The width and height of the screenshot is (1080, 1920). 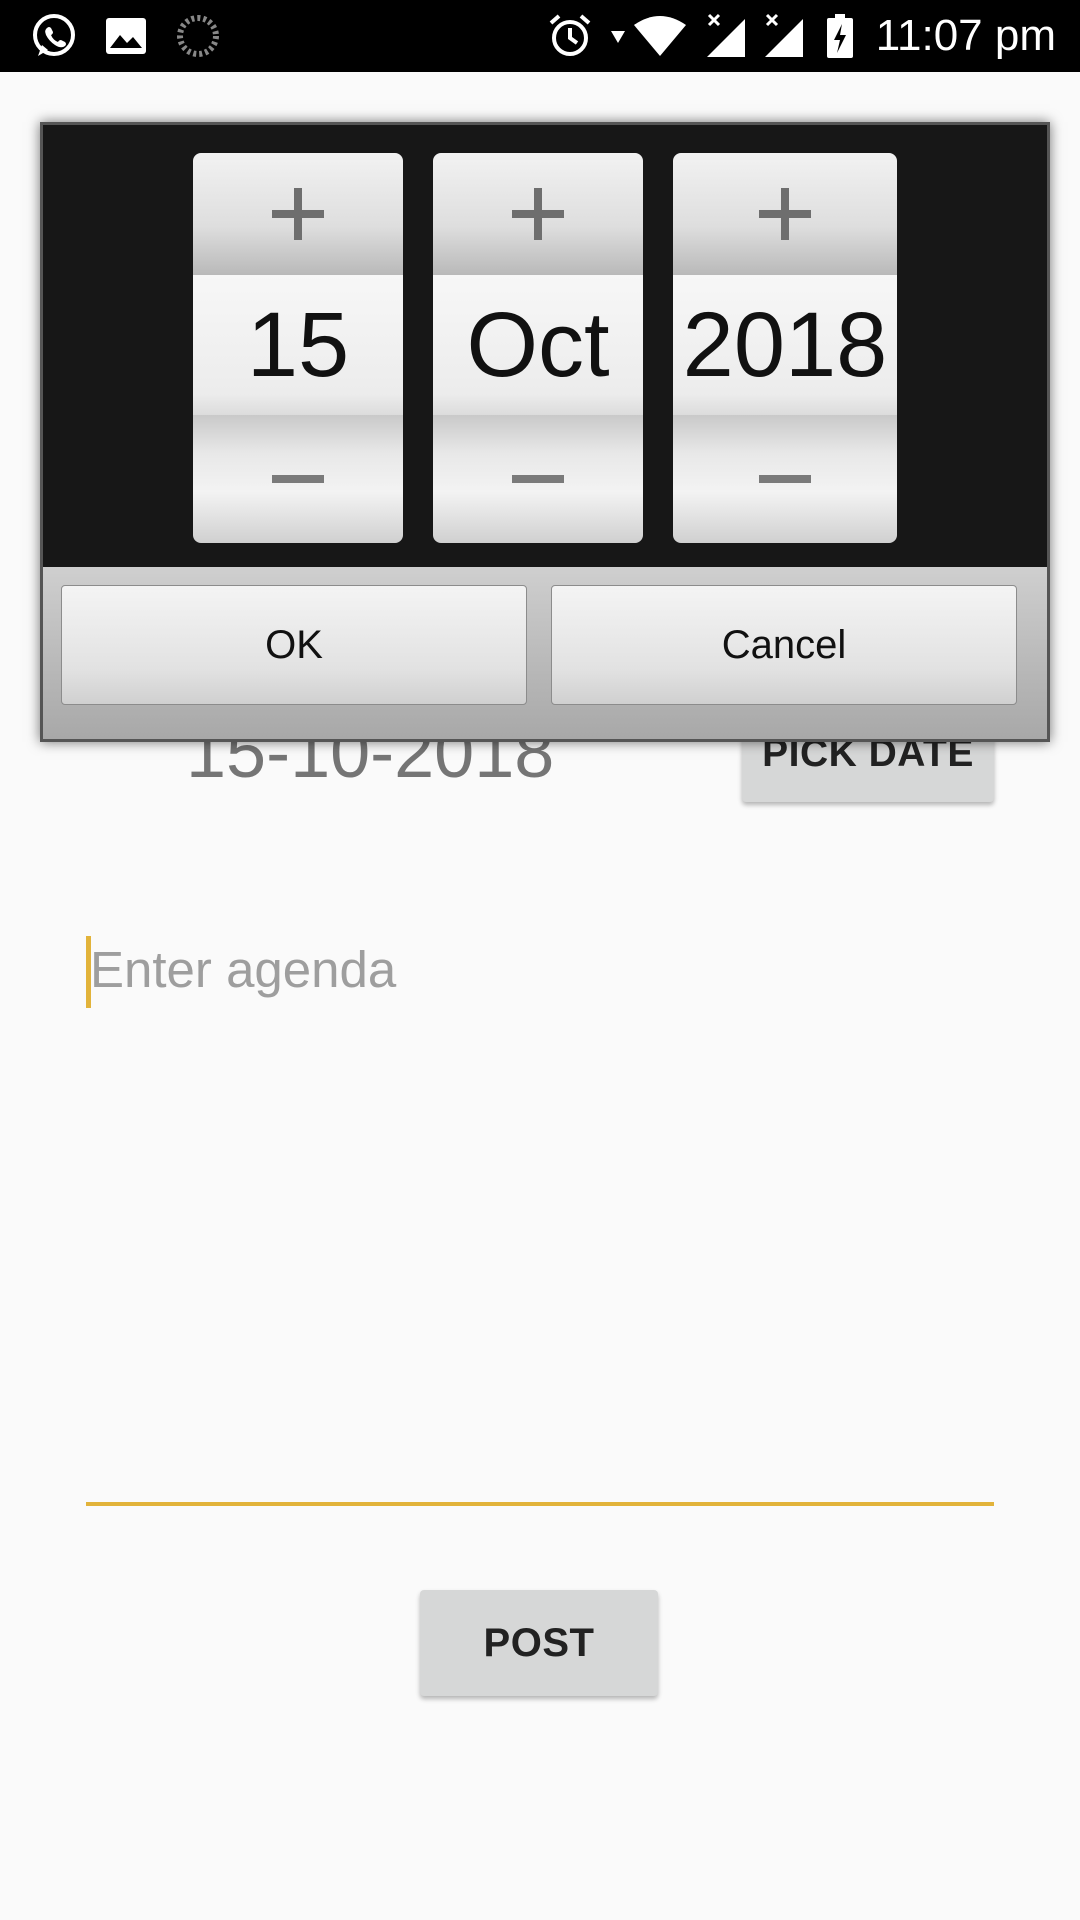 What do you see at coordinates (965, 35) in the screenshot?
I see `status-time: 11:07 pm` at bounding box center [965, 35].